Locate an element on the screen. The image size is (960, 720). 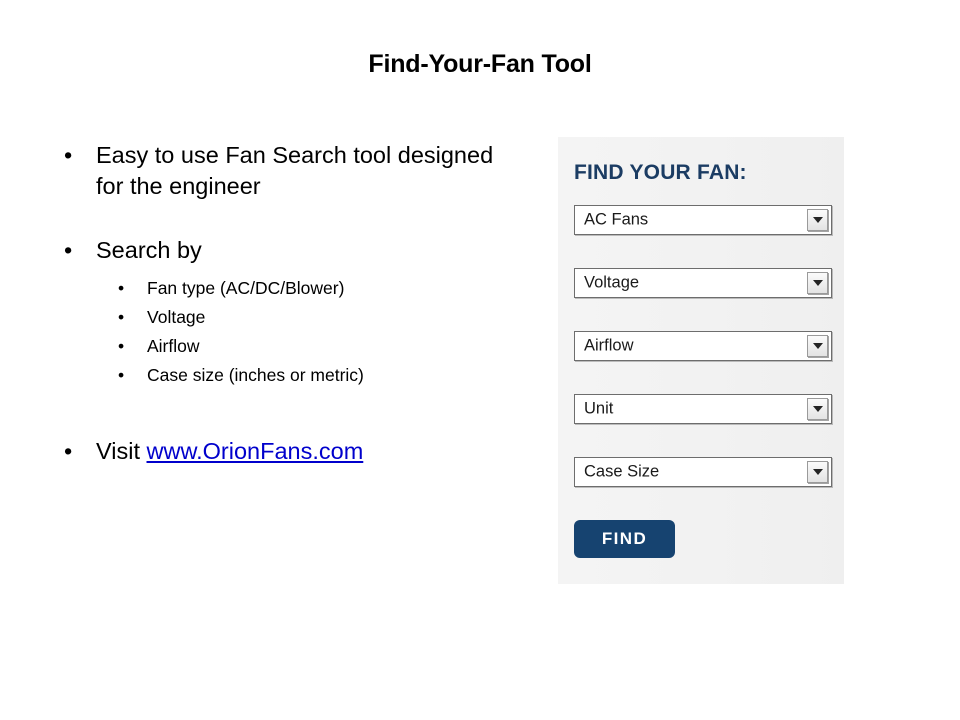
select-value: AC Fans is located at coordinates (616, 219).